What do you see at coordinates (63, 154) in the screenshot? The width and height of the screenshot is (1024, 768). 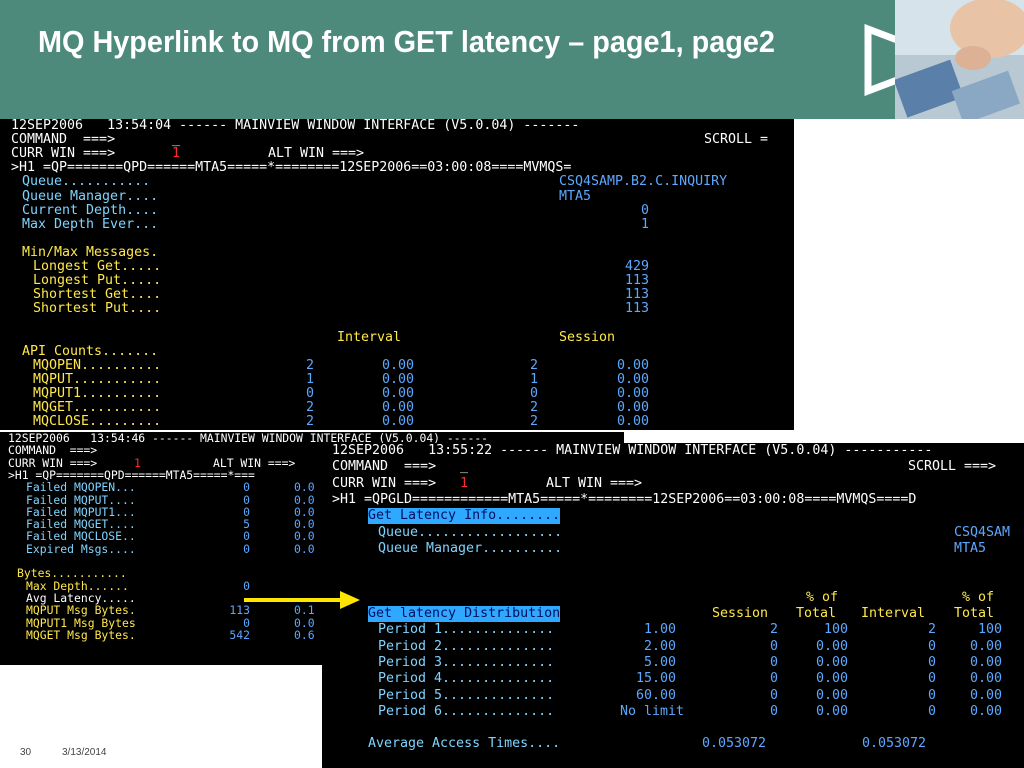 I see `currwin-label: CURR WIN ===>` at bounding box center [63, 154].